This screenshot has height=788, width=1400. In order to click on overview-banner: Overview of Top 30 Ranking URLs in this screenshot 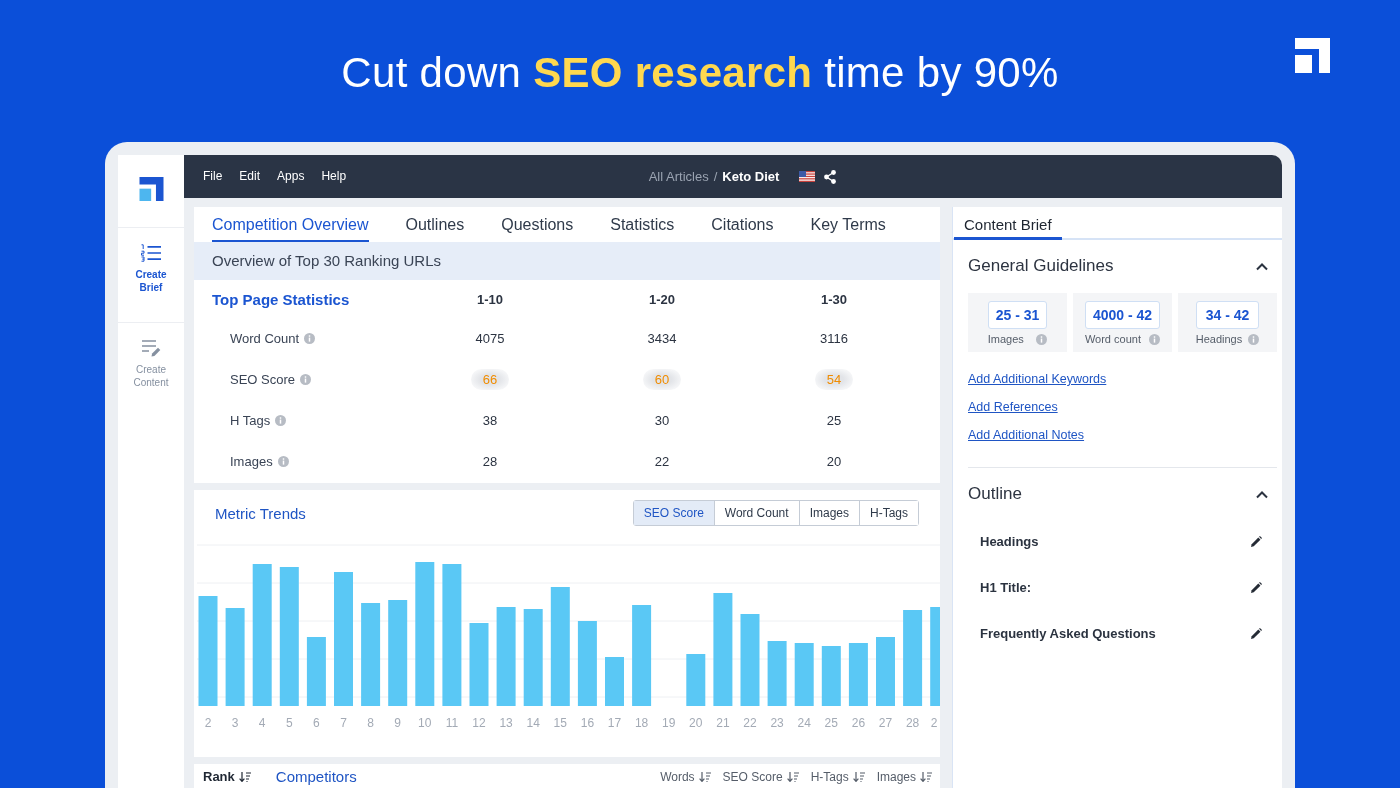, I will do `click(567, 261)`.